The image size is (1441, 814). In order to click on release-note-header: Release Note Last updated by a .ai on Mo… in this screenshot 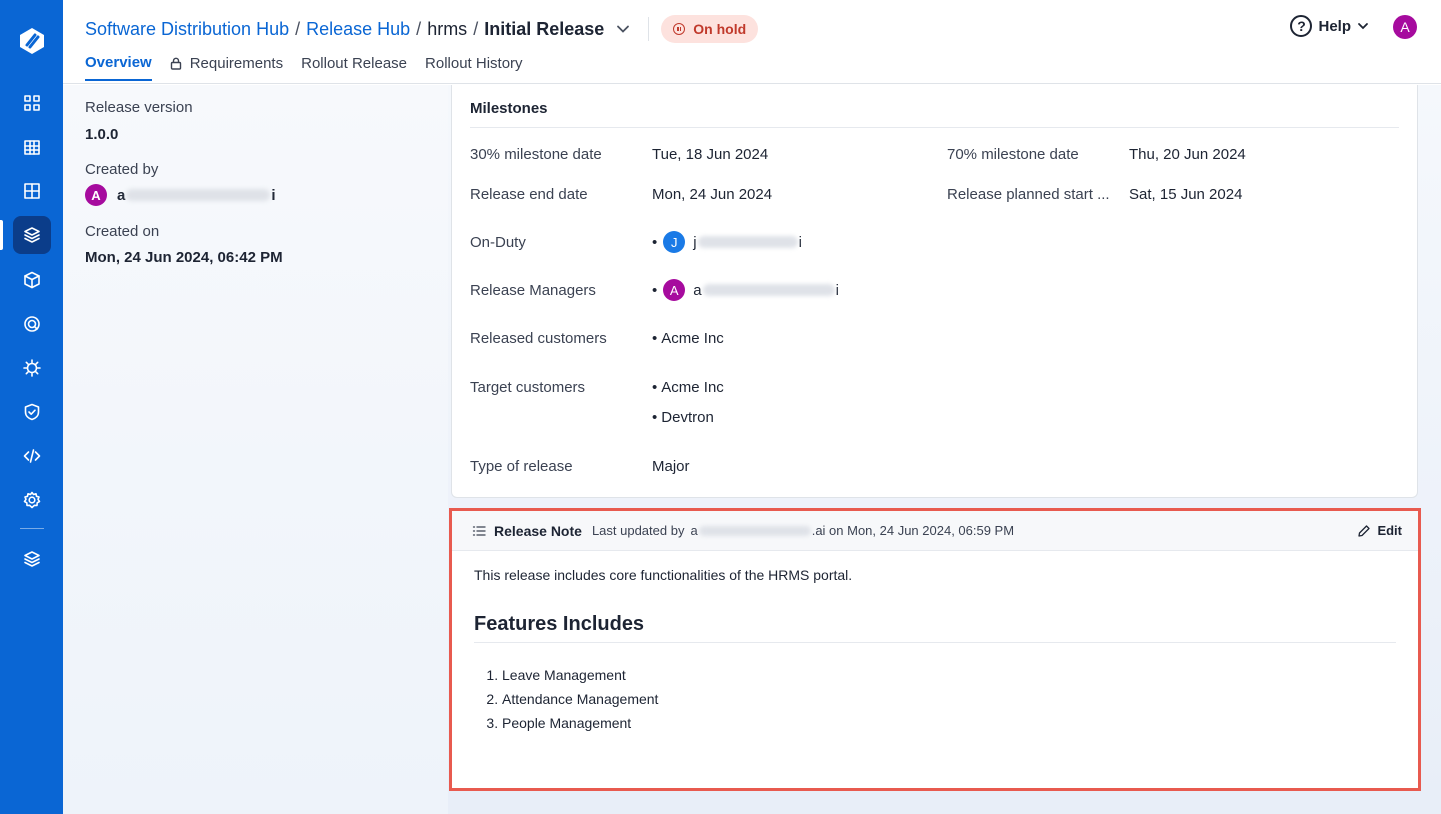, I will do `click(935, 531)`.